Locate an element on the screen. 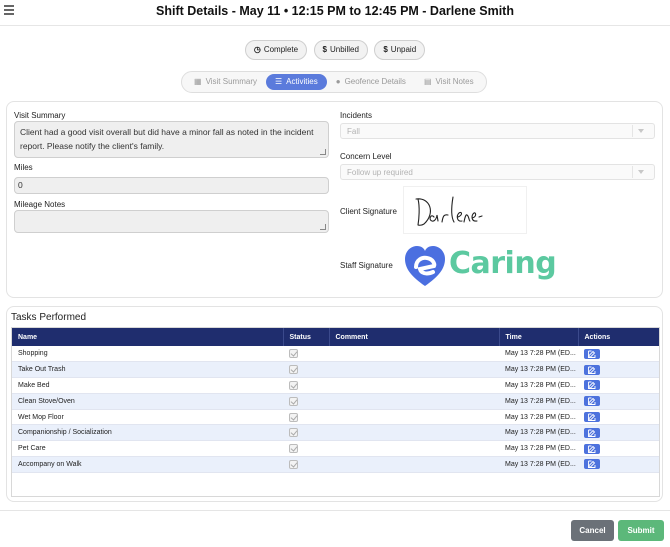  task-name: Clean Stove/Oven is located at coordinates (46, 401).